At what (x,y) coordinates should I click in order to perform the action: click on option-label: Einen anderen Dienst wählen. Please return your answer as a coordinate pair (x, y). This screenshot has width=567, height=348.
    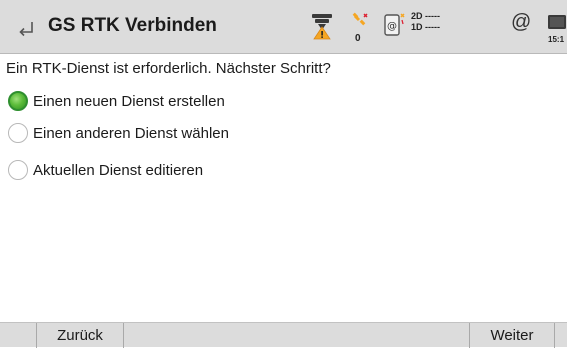
    Looking at the image, I should click on (131, 133).